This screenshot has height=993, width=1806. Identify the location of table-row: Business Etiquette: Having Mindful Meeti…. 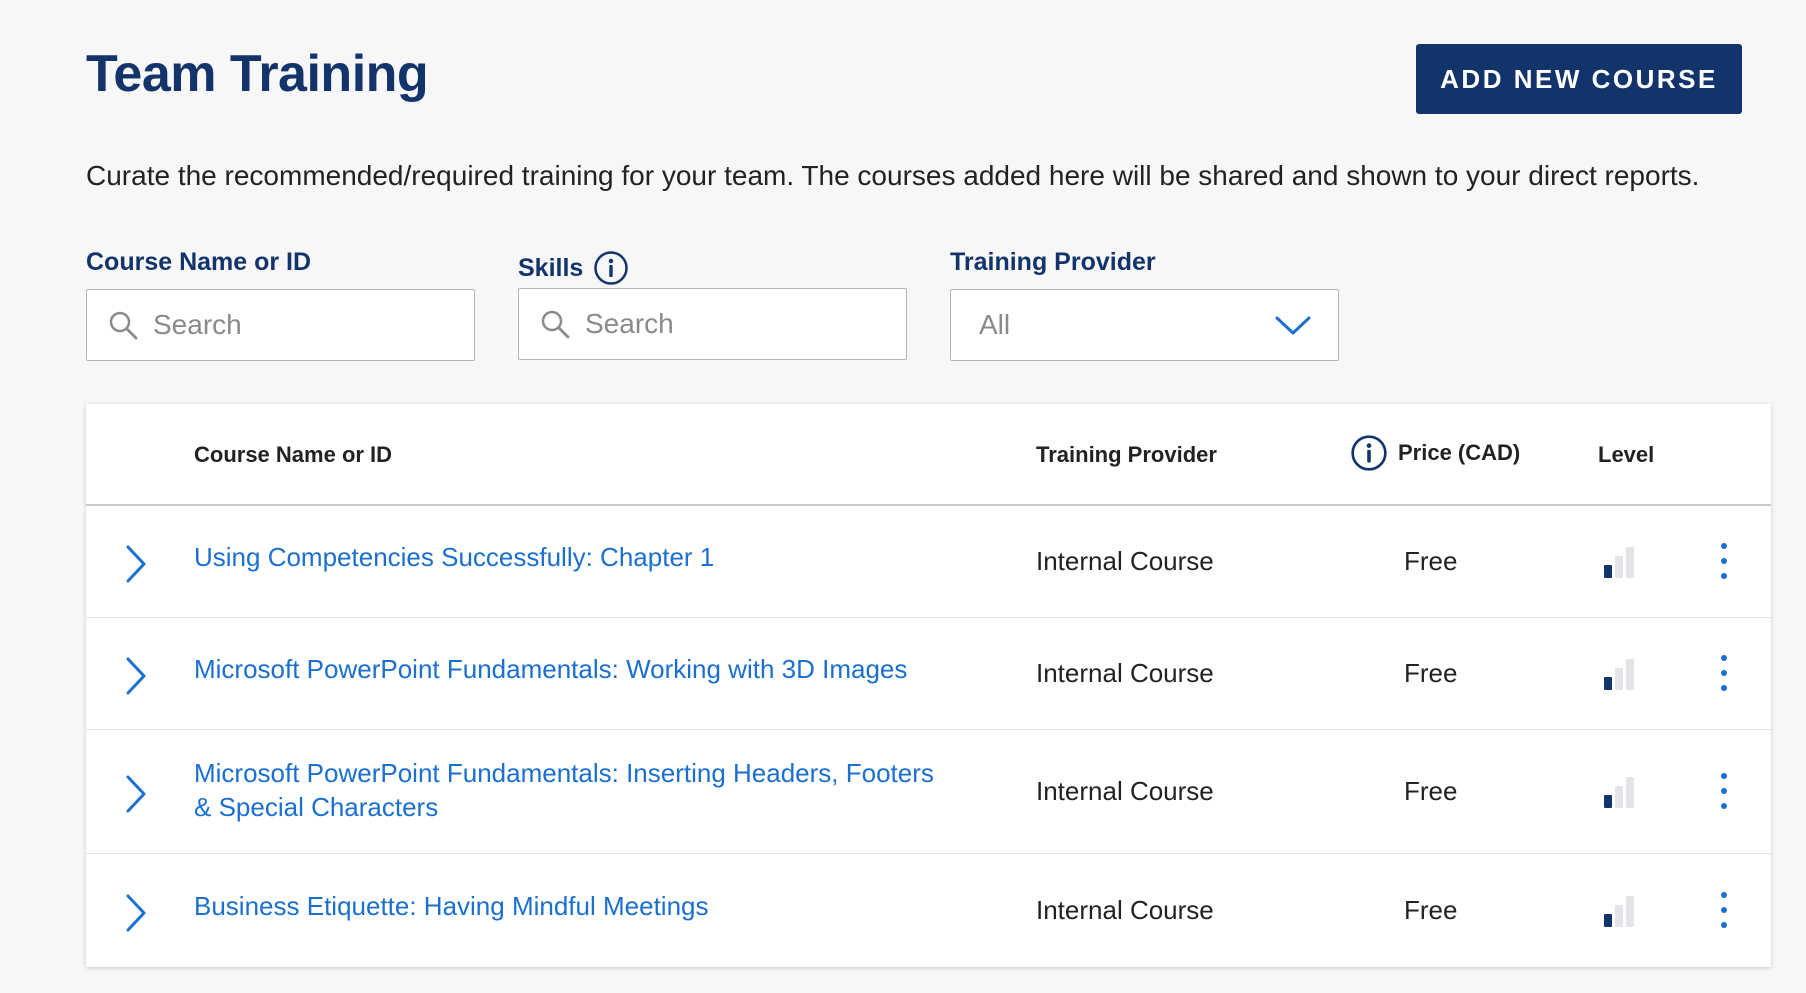
(928, 910).